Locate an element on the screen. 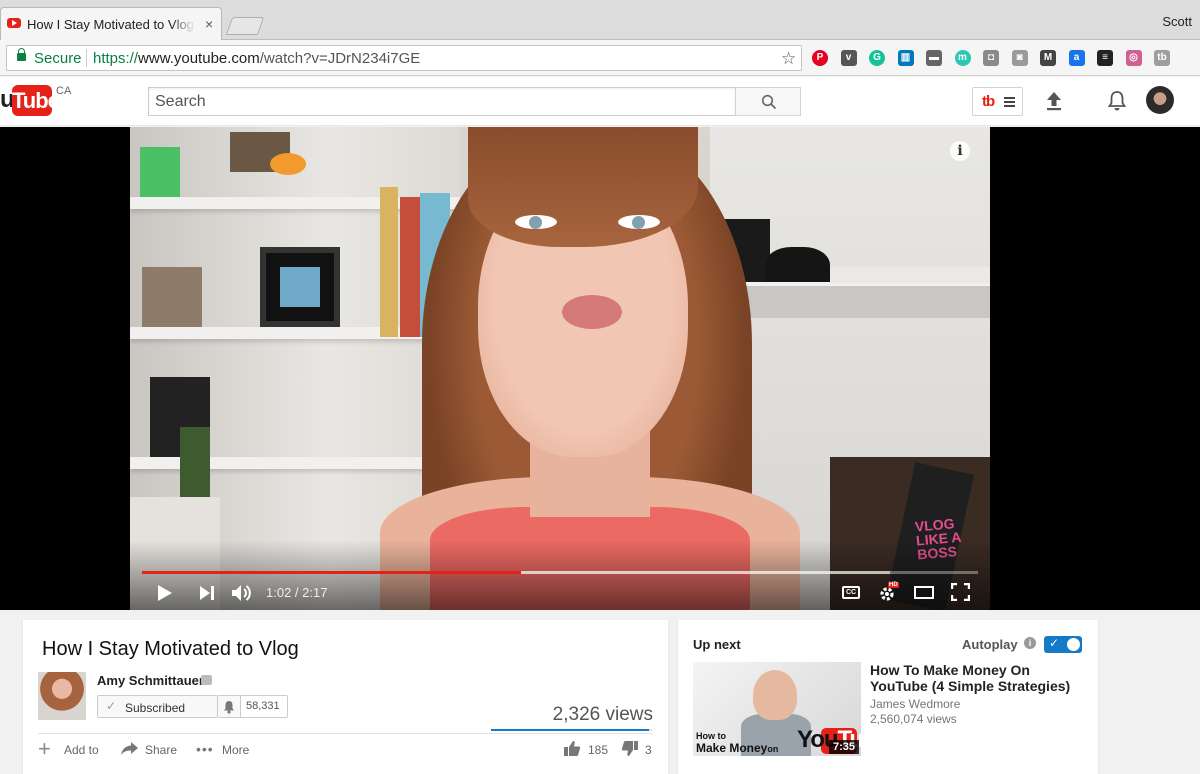 The height and width of the screenshot is (774, 1200). search-icon is located at coordinates (769, 102).